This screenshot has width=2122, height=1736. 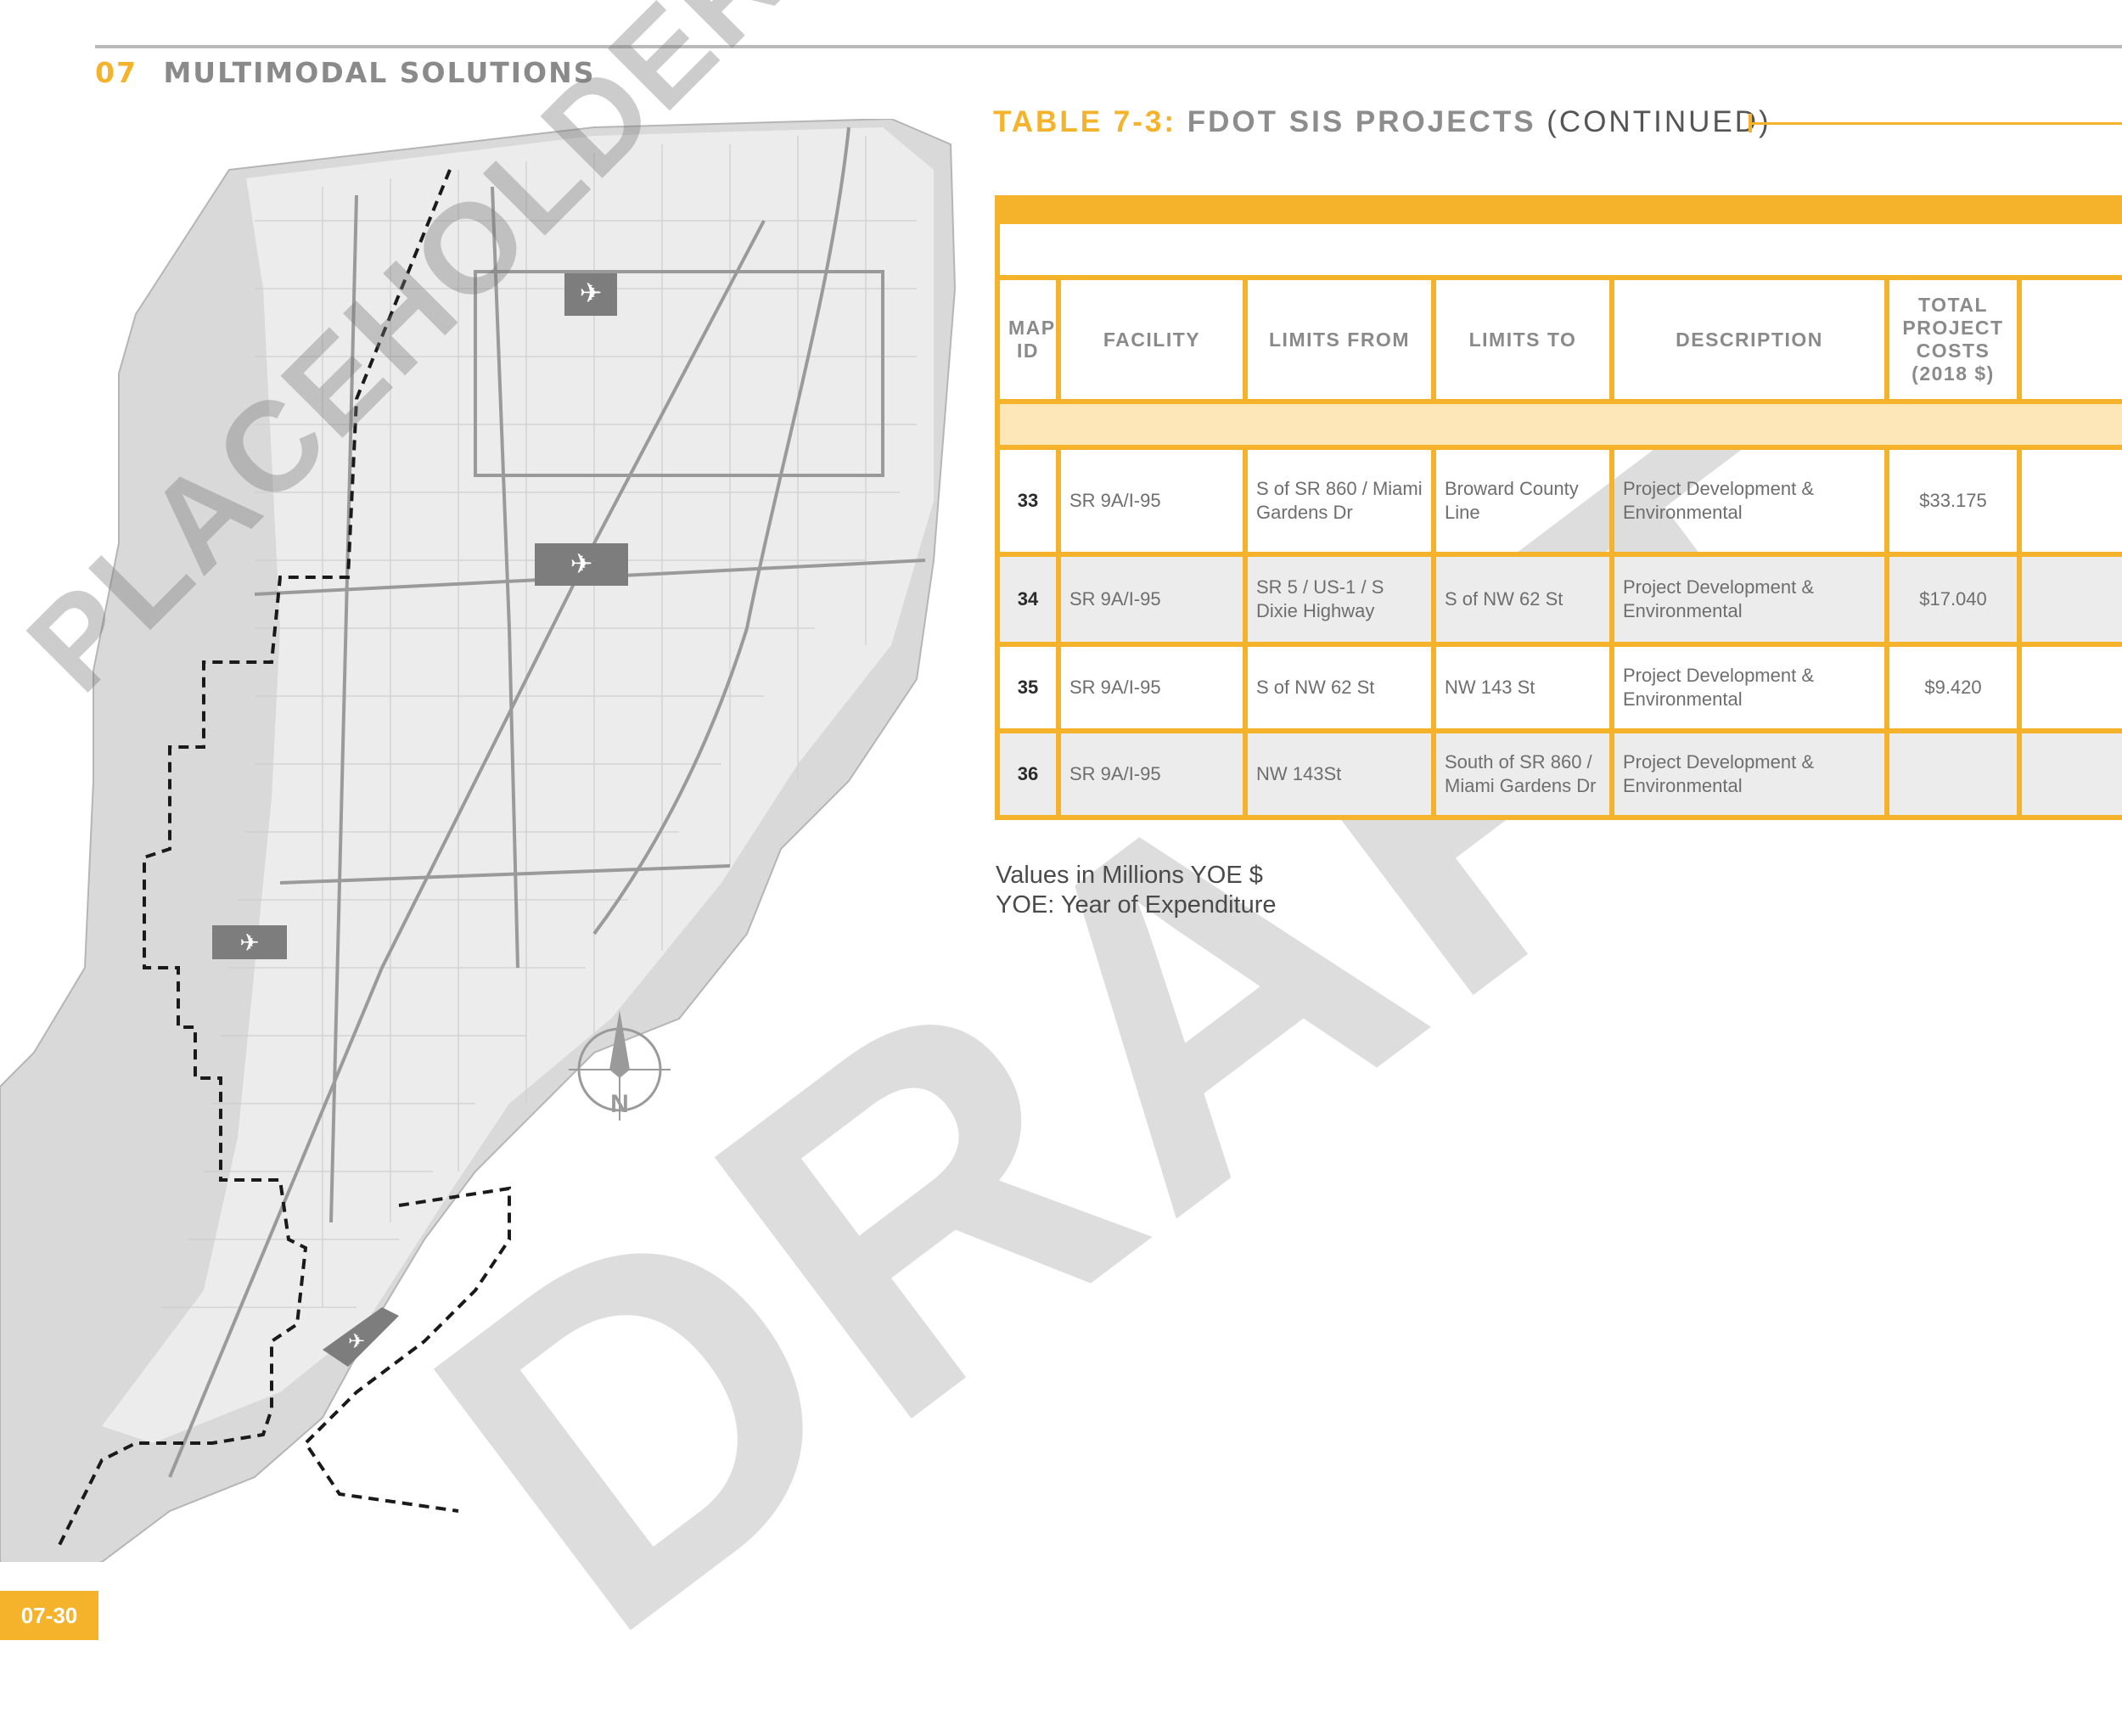 I want to click on north-label: N, so click(x=619, y=1104).